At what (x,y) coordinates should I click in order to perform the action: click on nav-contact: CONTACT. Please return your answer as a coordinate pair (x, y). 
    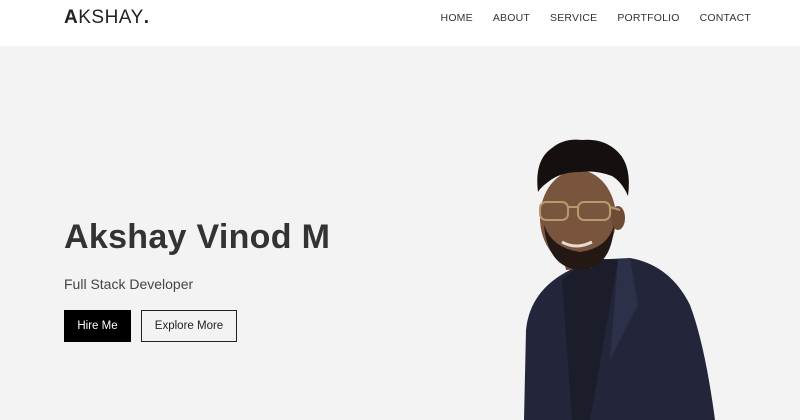
    Looking at the image, I should click on (725, 18).